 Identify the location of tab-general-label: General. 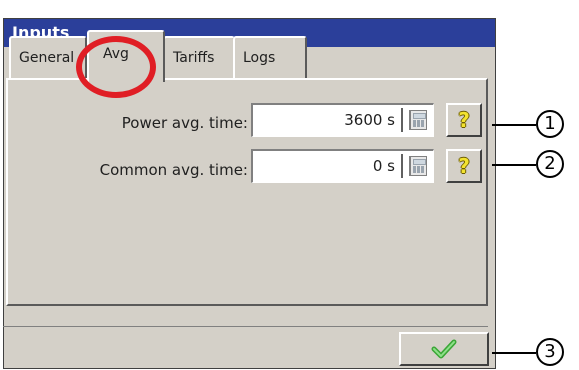
(47, 58).